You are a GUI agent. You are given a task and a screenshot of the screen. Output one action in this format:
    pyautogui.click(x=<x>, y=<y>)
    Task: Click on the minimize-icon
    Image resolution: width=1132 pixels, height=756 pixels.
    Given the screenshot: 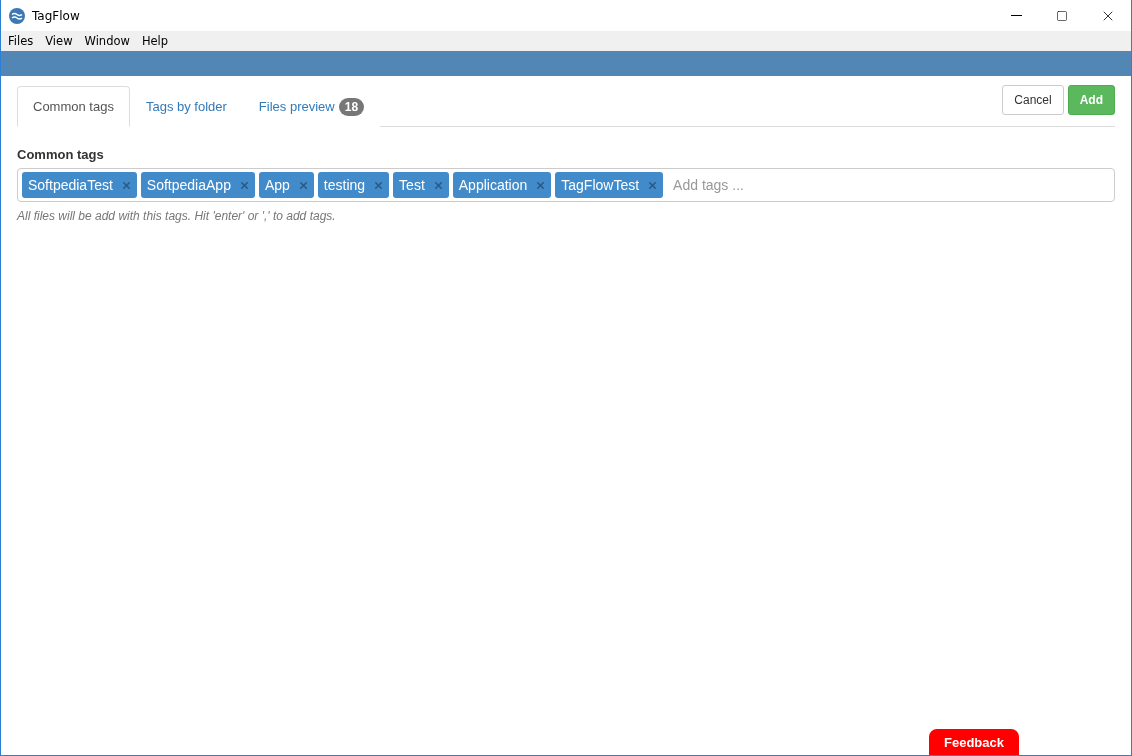 What is the action you would take?
    pyautogui.click(x=1016, y=15)
    